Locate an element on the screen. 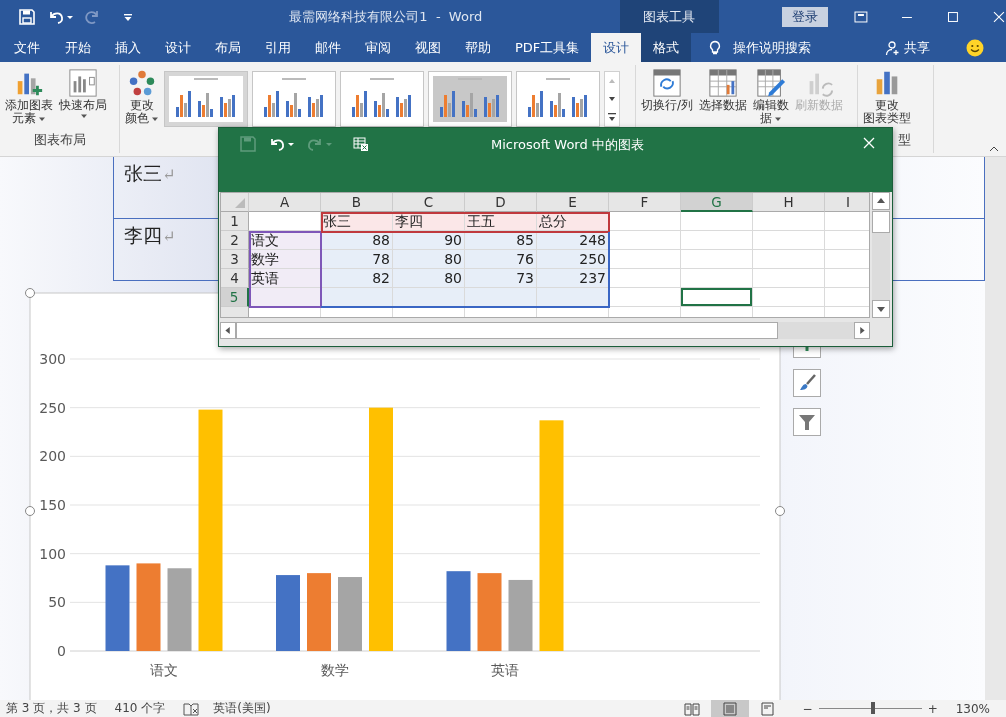  row-header: 4 is located at coordinates (235, 278).